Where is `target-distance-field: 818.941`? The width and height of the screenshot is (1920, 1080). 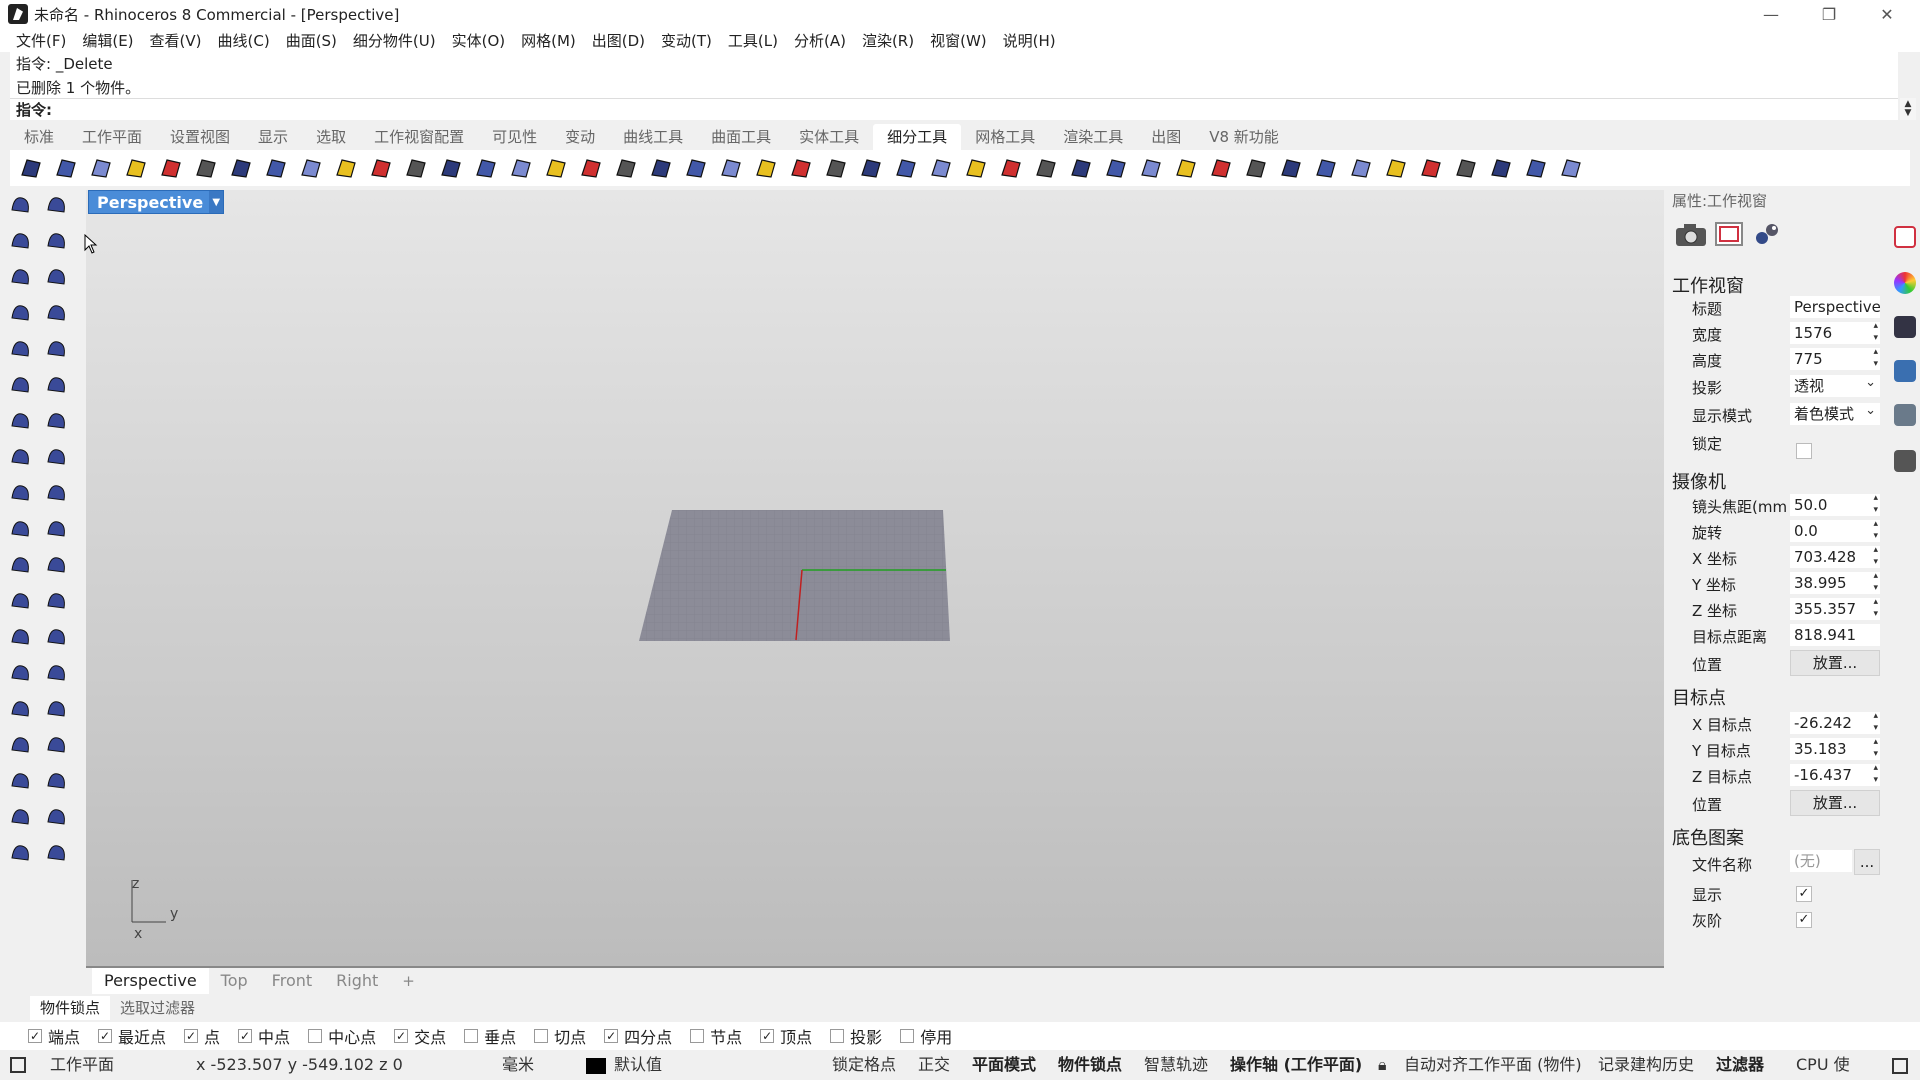 target-distance-field: 818.941 is located at coordinates (1835, 635).